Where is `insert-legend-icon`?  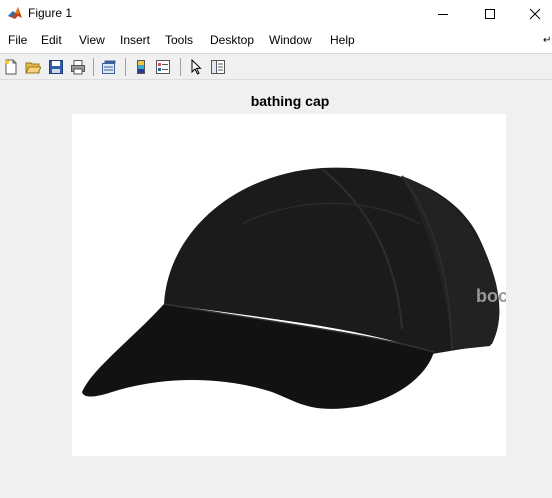 insert-legend-icon is located at coordinates (163, 67).